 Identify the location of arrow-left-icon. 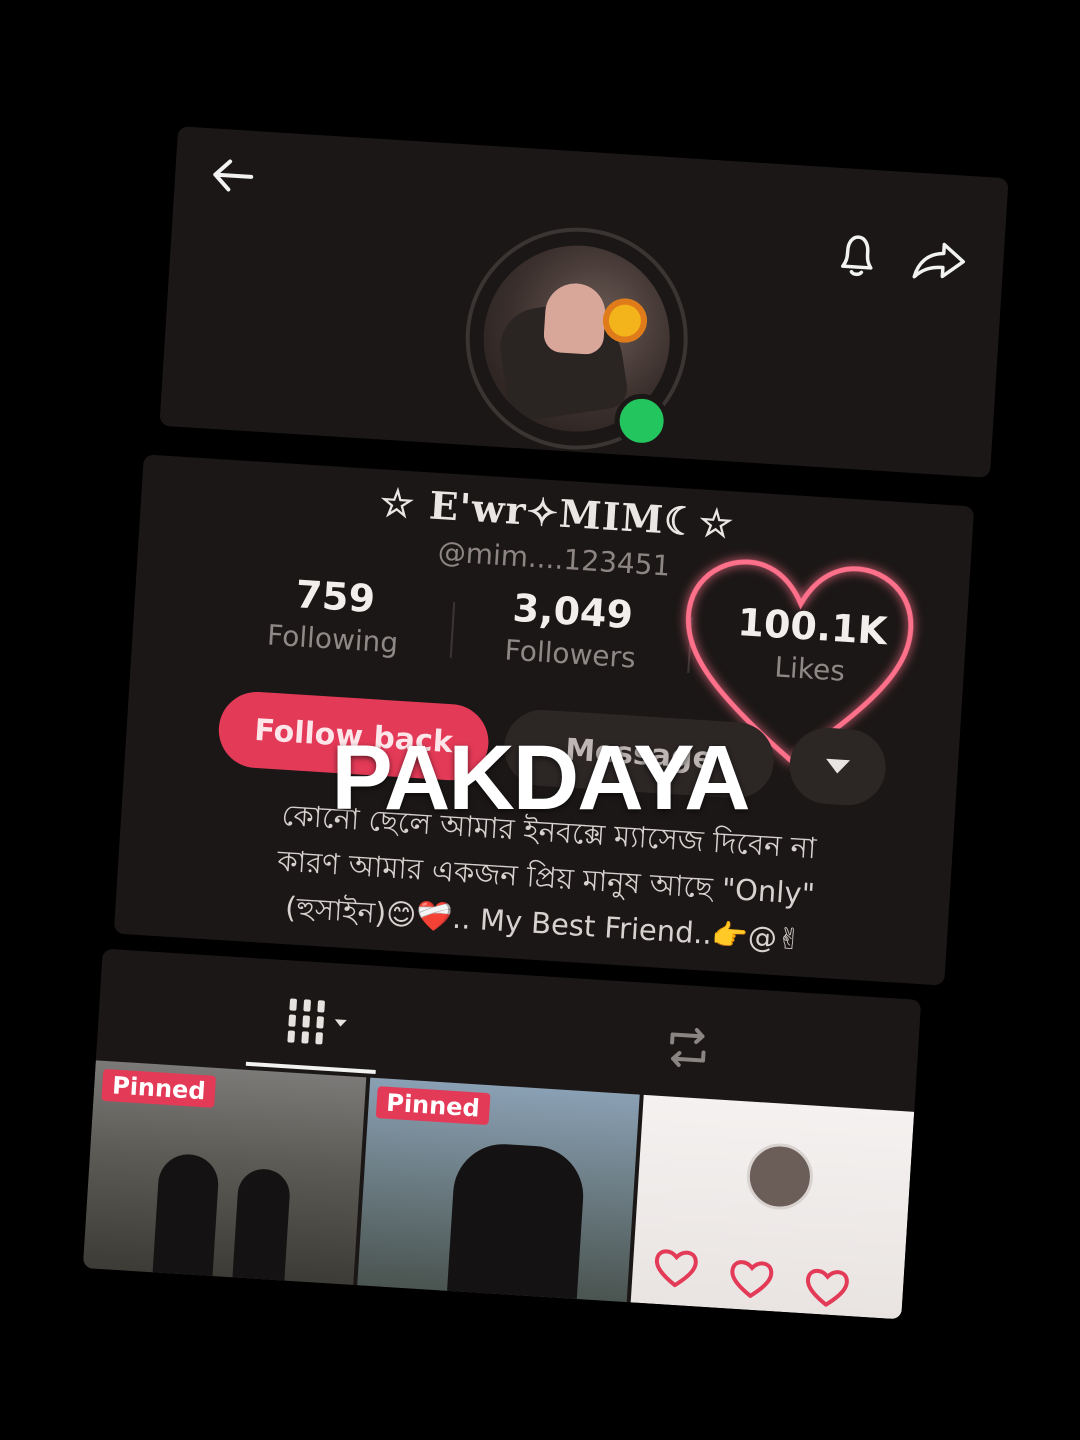
(233, 175).